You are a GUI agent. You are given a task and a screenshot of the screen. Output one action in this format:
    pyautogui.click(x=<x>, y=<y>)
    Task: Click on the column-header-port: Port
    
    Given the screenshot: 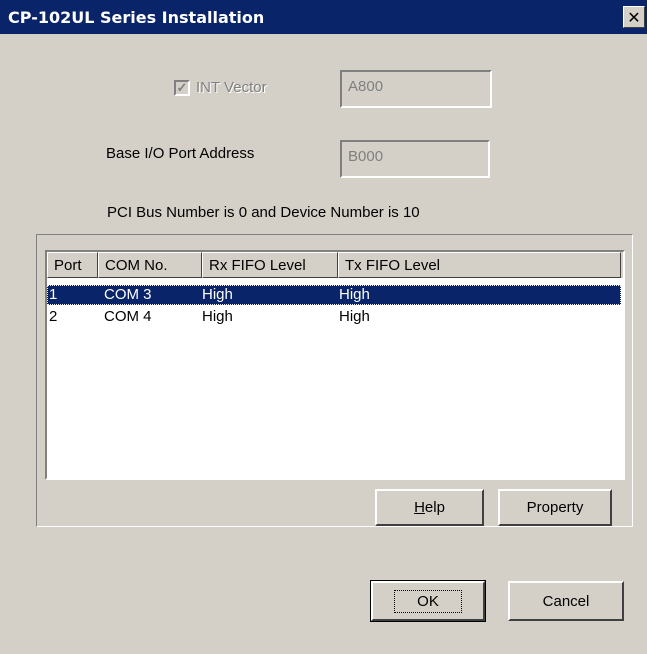 What is the action you would take?
    pyautogui.click(x=72, y=265)
    